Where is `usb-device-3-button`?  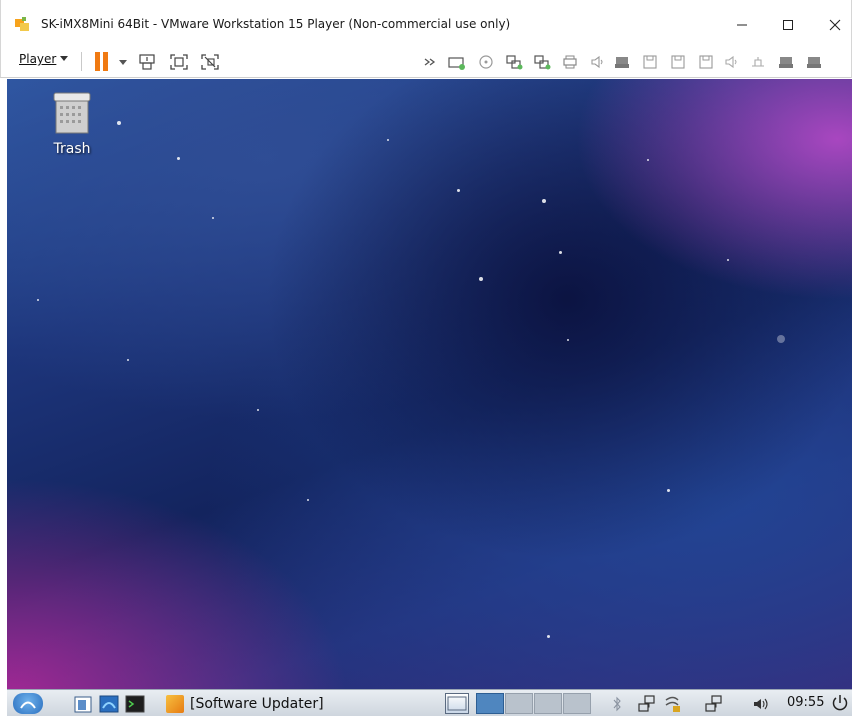
usb-device-3-button is located at coordinates (814, 62).